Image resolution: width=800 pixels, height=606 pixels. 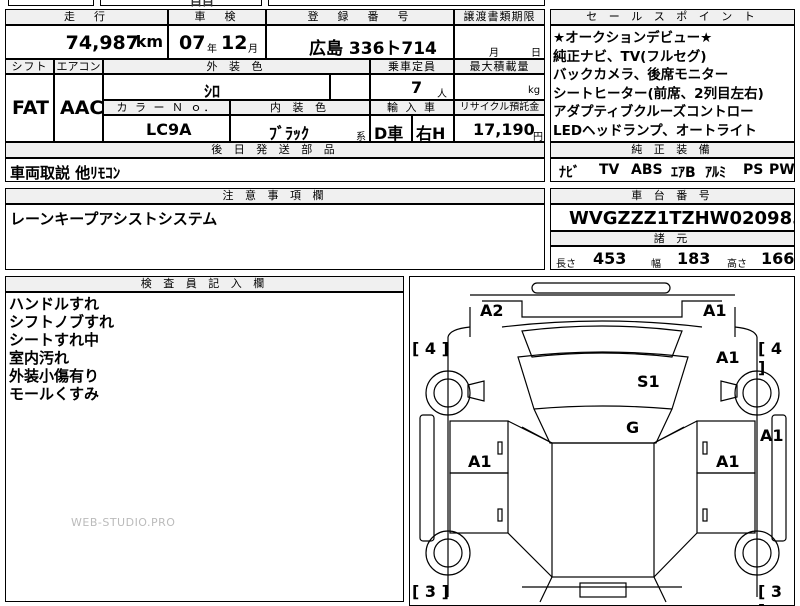 What do you see at coordinates (212, 49) in the screenshot?
I see `shaken-year-unit: 年` at bounding box center [212, 49].